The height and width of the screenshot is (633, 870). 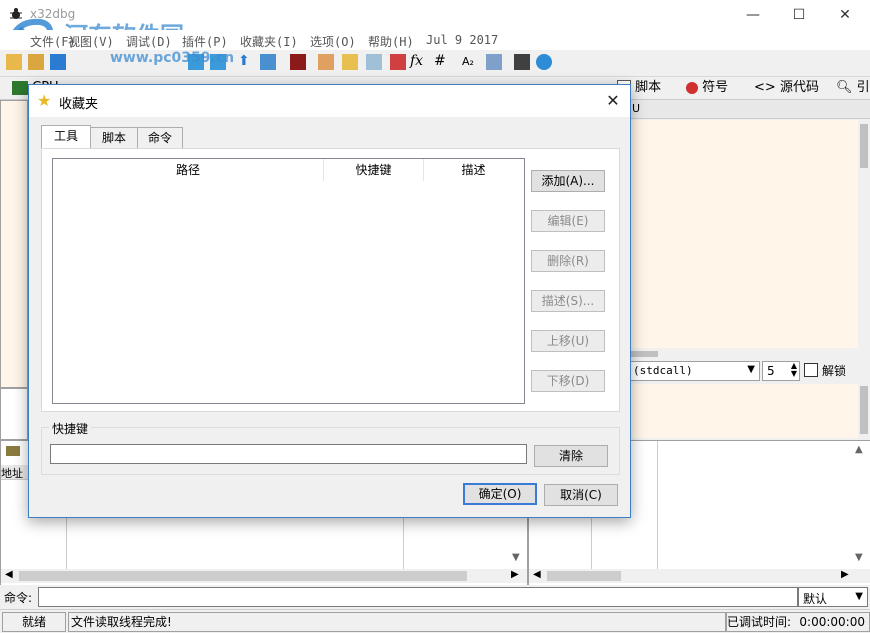 I want to click on close-window-button: ✕, so click(x=845, y=15).